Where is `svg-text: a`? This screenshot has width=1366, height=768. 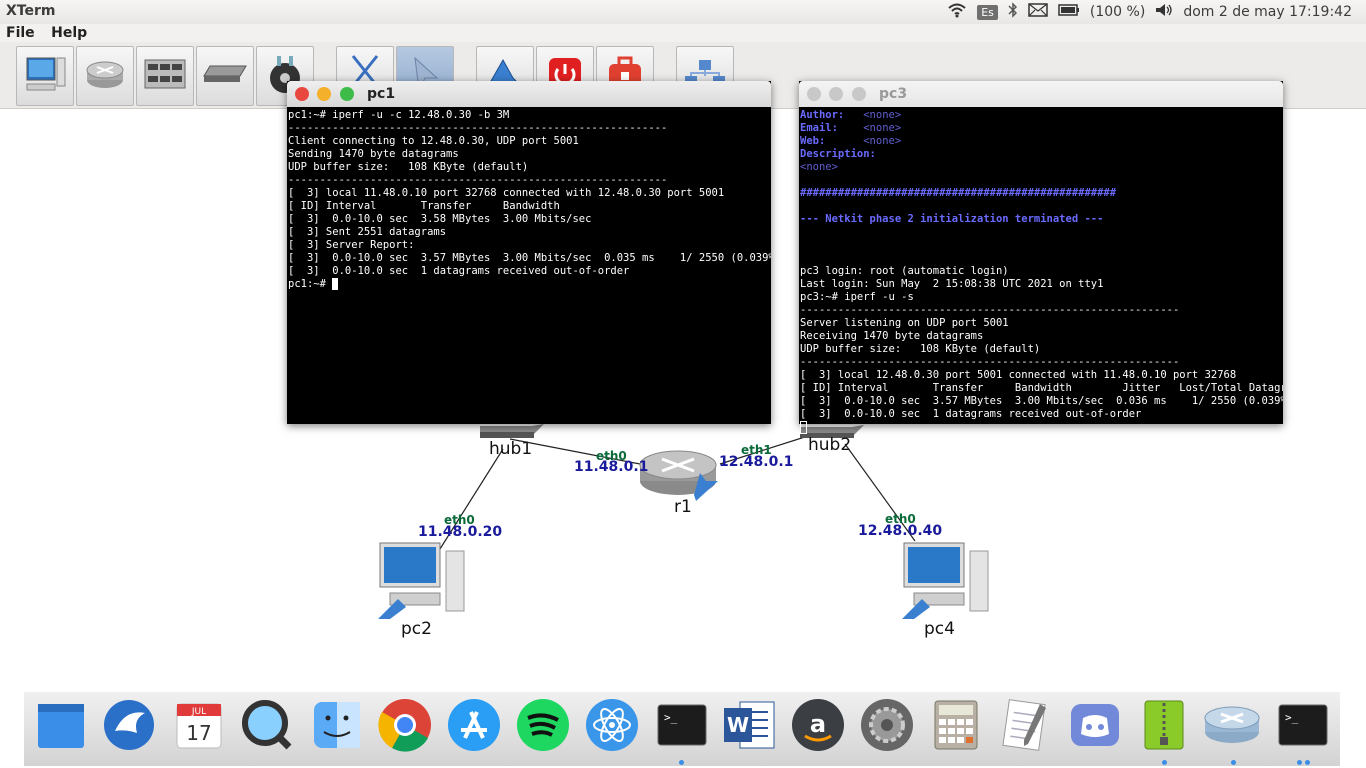 svg-text: a is located at coordinates (818, 724).